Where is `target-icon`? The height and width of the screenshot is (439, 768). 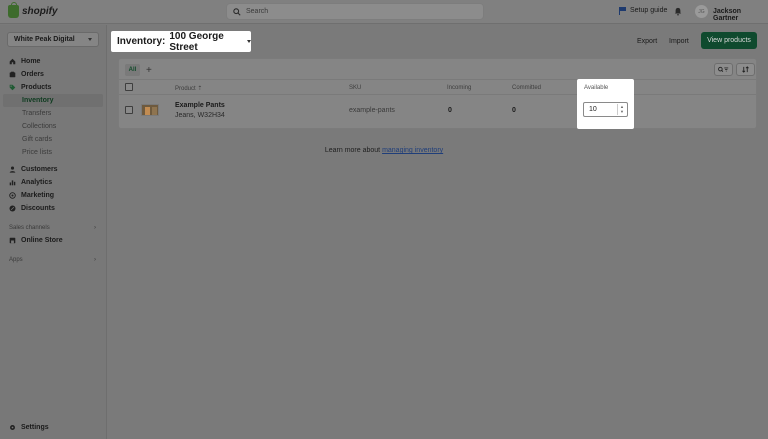
target-icon is located at coordinates (12, 195).